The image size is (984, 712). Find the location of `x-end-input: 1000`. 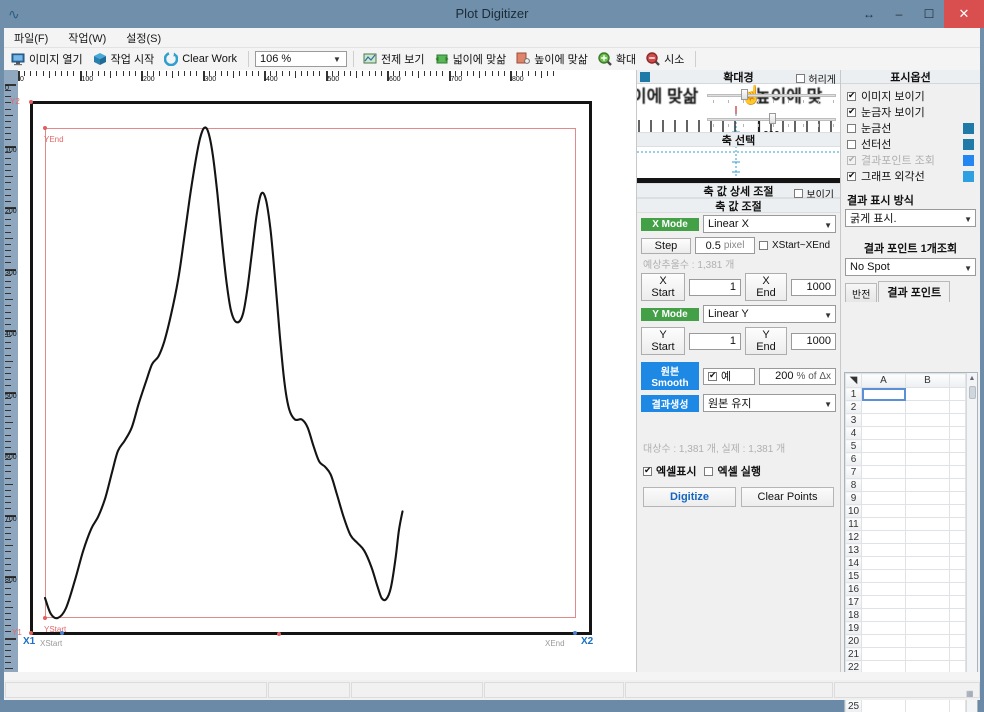

x-end-input: 1000 is located at coordinates (813, 287).